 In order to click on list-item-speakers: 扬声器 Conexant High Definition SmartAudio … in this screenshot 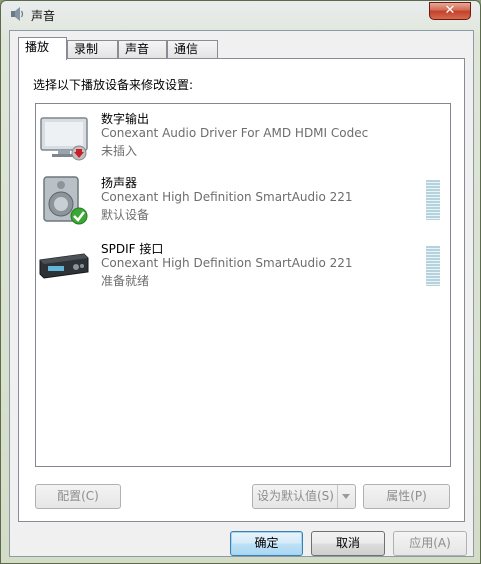, I will do `click(243, 199)`.